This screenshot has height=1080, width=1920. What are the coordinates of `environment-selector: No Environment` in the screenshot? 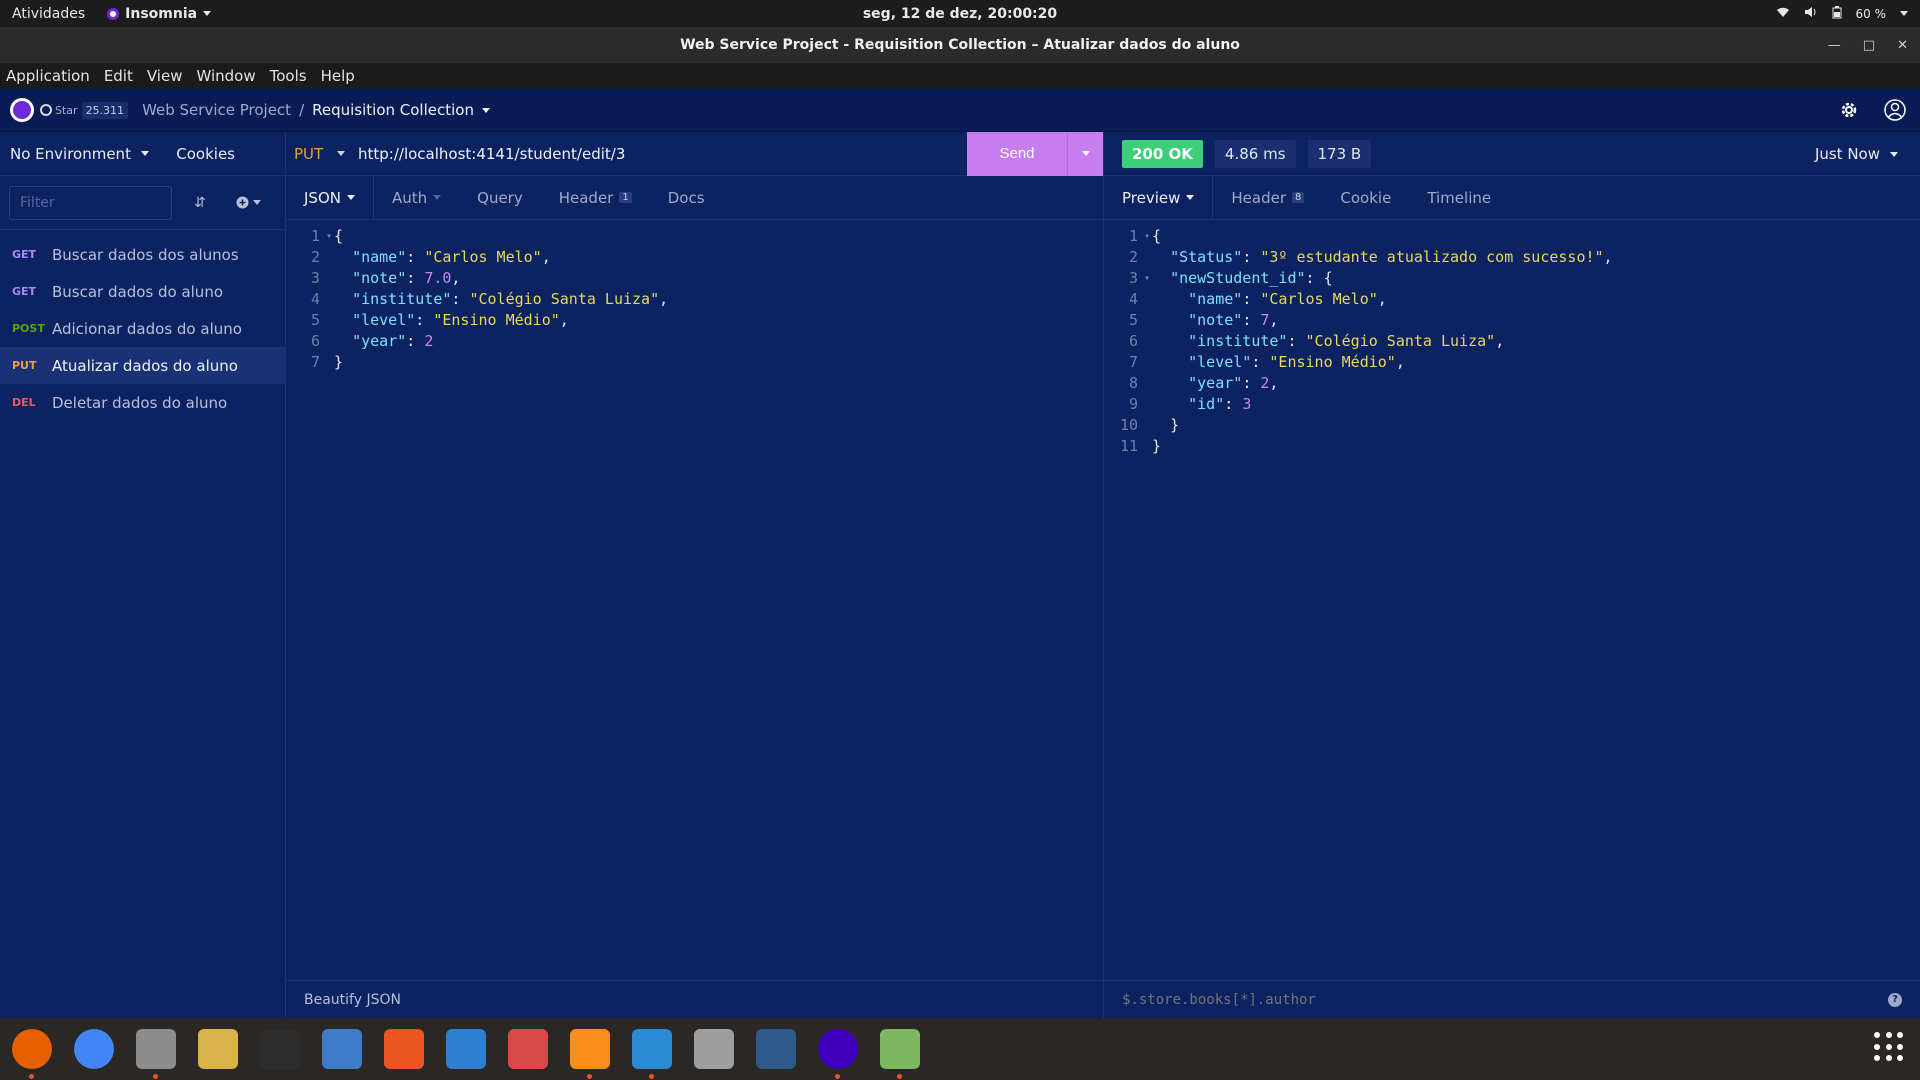 It's located at (79, 154).